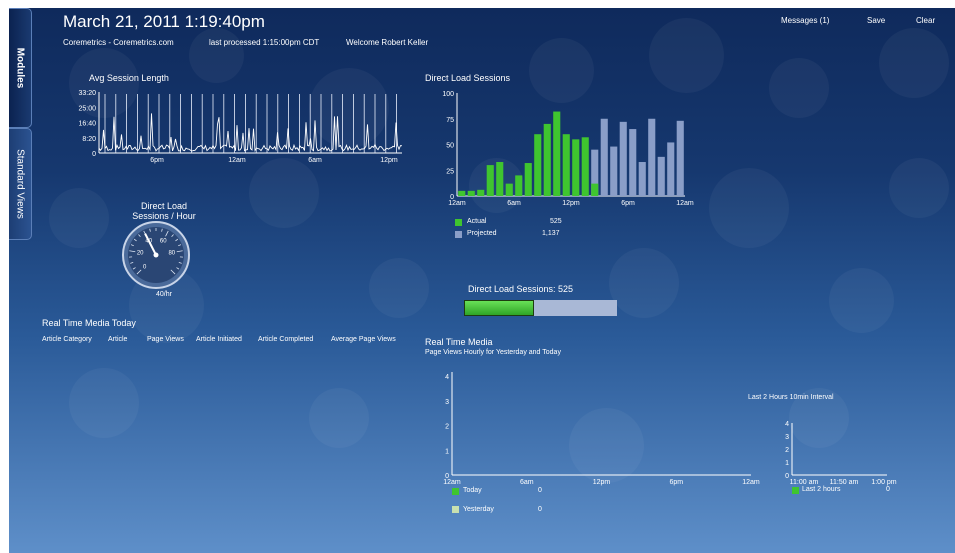 The width and height of the screenshot is (955, 553). What do you see at coordinates (795, 490) in the screenshot?
I see `legend-last2-swatch` at bounding box center [795, 490].